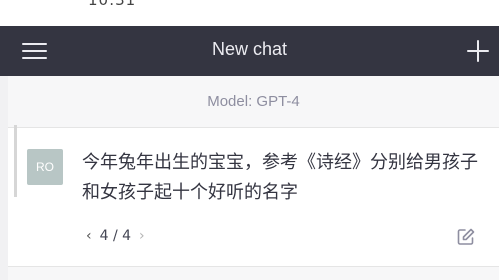 The image size is (499, 280). I want to click on model-label: Model: GPT-4, so click(253, 101).